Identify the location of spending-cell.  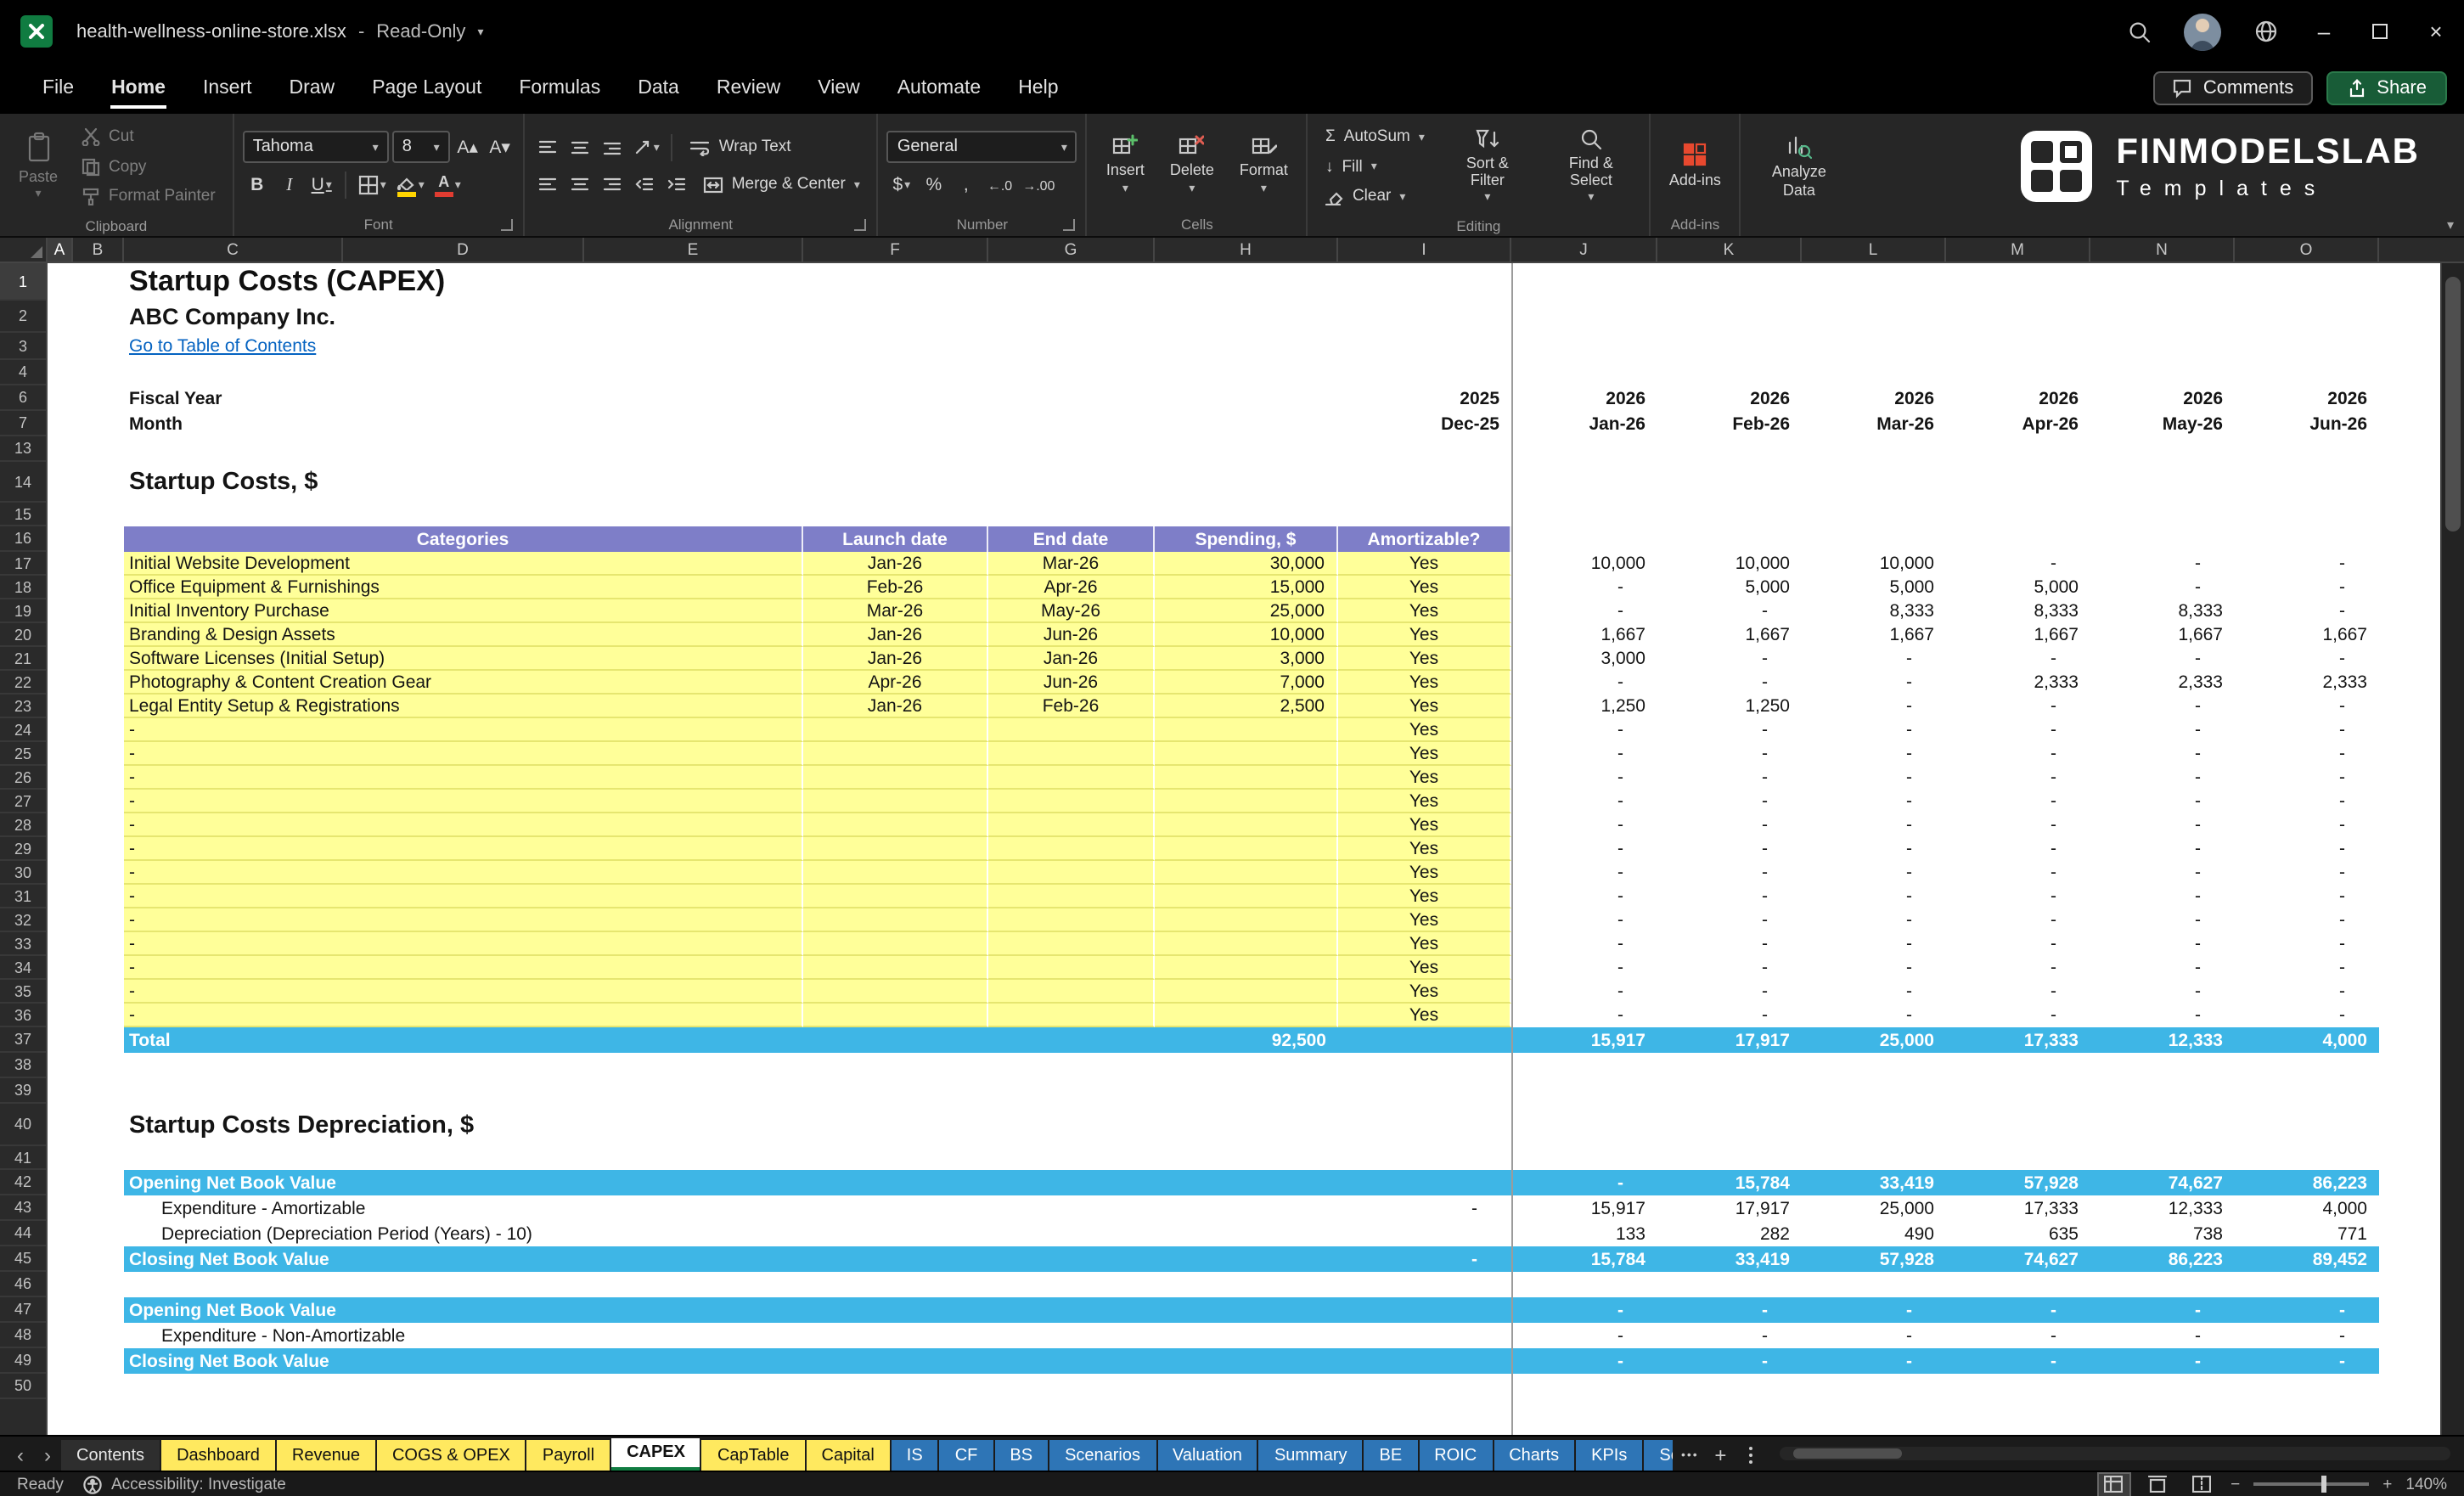
(1246, 992).